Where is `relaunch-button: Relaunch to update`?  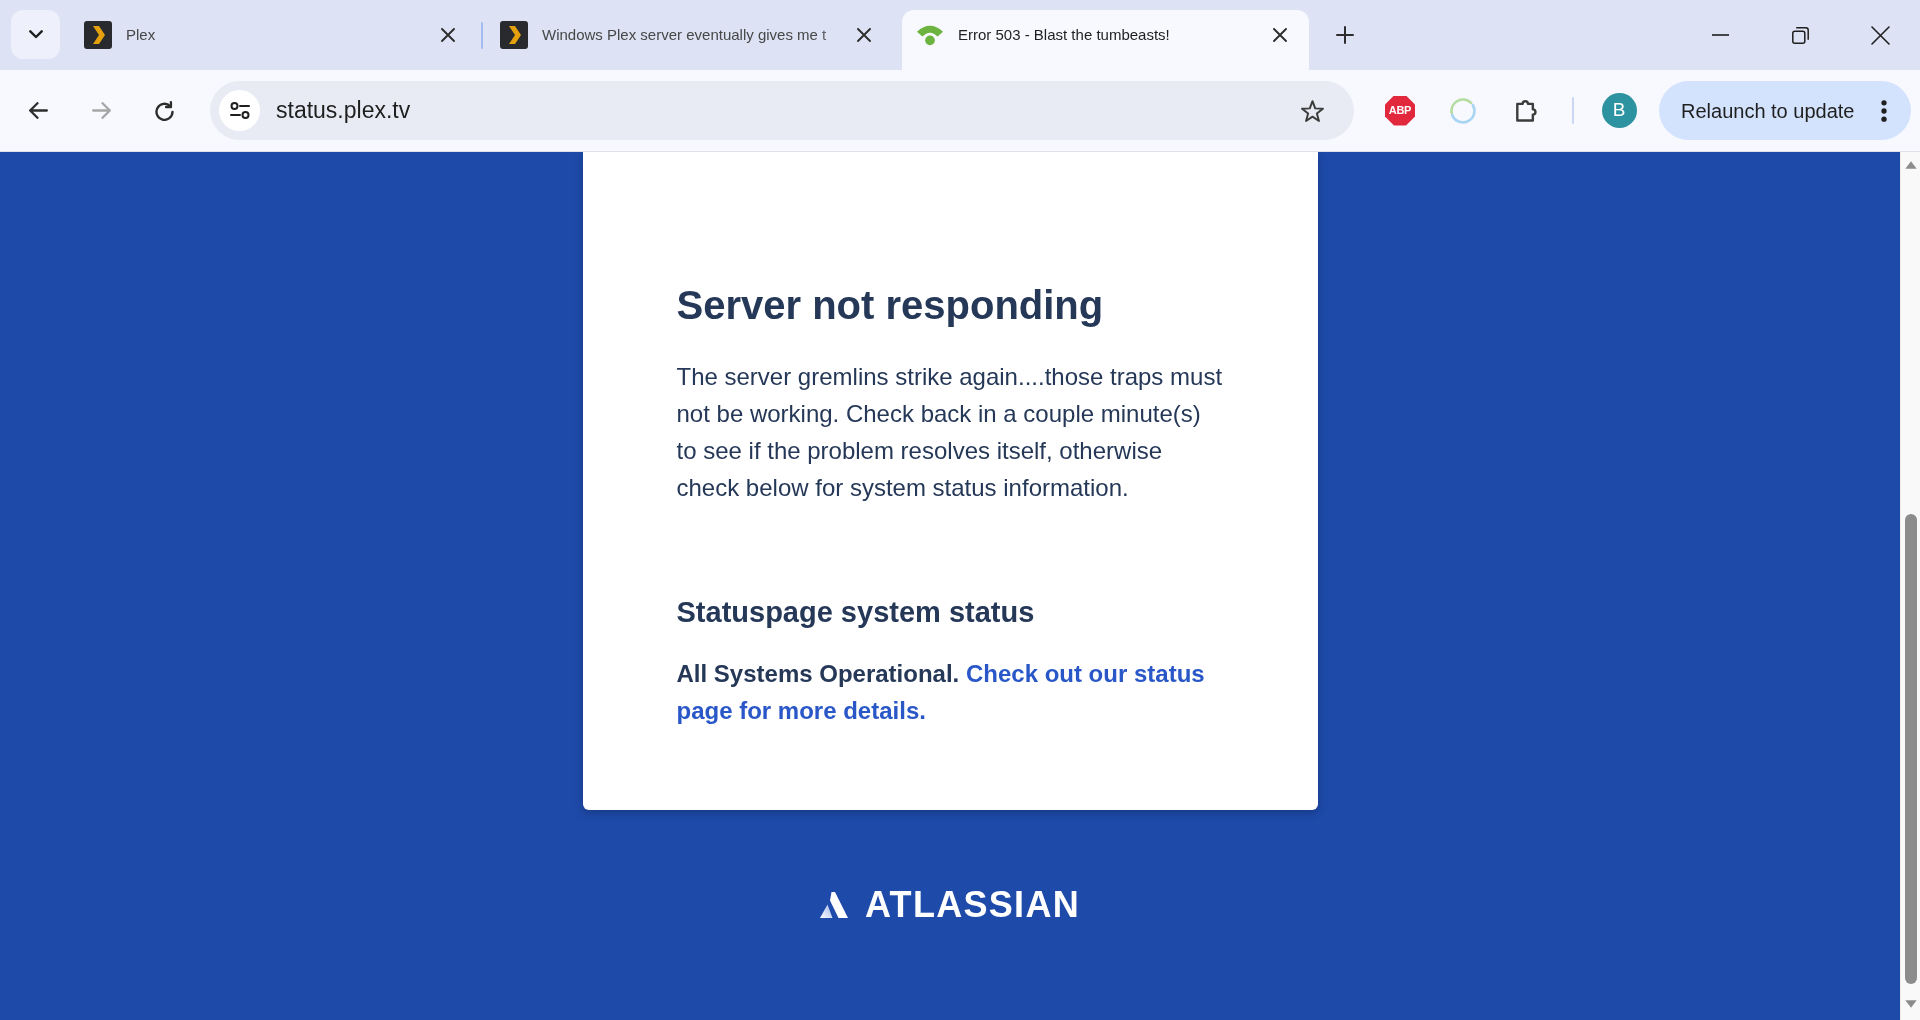 relaunch-button: Relaunch to update is located at coordinates (1785, 110).